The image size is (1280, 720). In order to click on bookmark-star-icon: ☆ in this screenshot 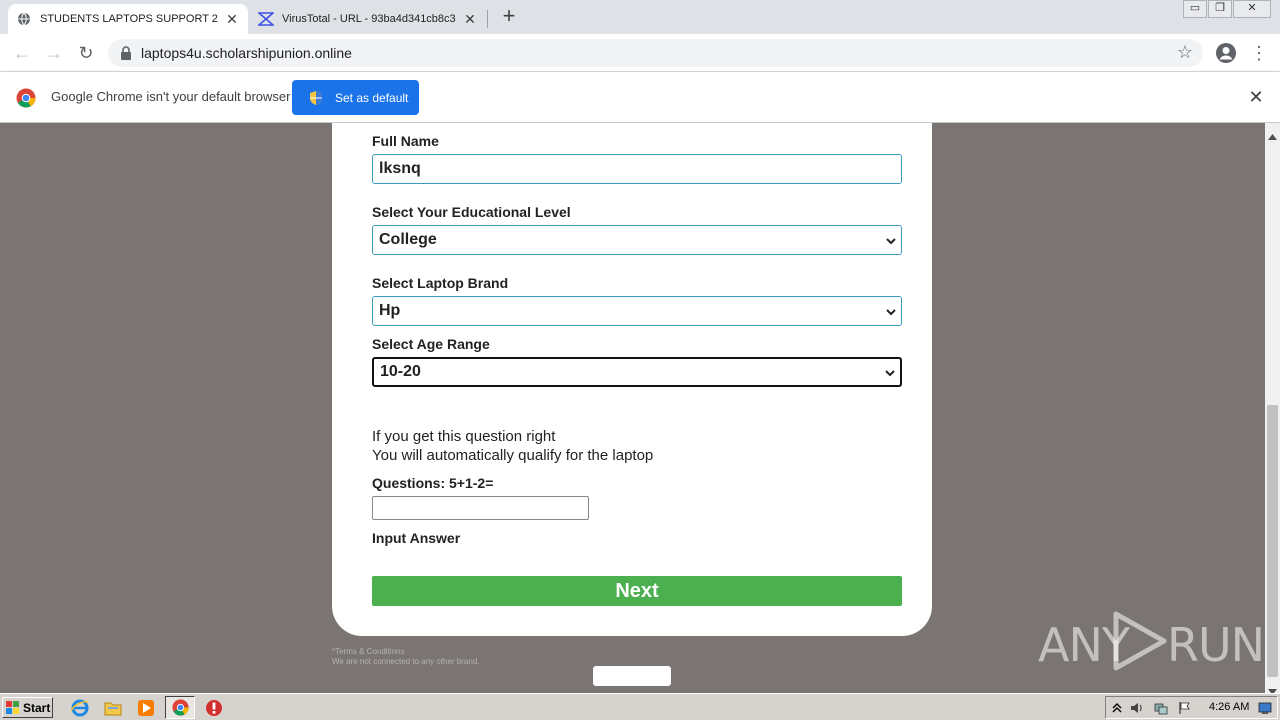, I will do `click(1185, 52)`.